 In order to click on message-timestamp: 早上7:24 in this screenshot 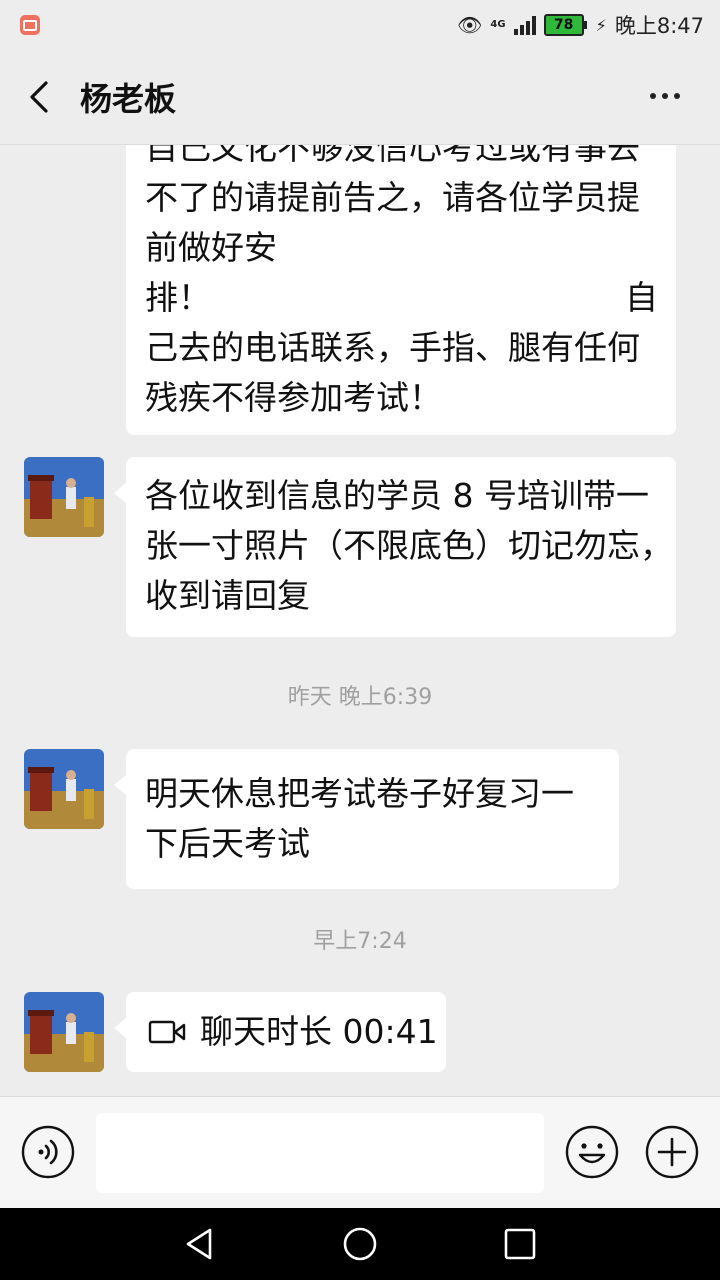, I will do `click(360, 941)`.